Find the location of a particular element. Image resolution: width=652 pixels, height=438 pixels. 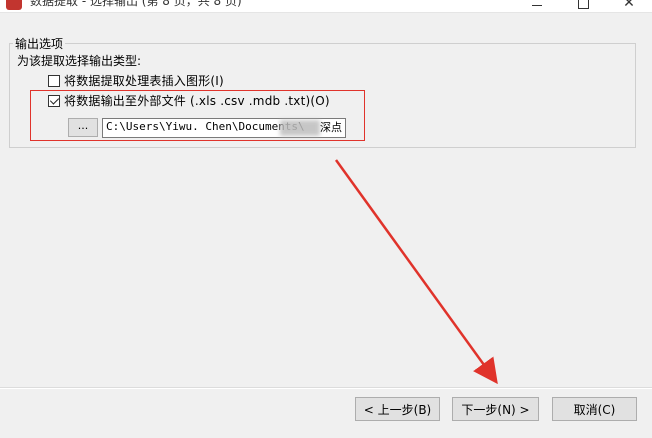

title-bar: 数据提取 - 选择输出 (第 8 页，共 8 页) ✕ is located at coordinates (326, 6).